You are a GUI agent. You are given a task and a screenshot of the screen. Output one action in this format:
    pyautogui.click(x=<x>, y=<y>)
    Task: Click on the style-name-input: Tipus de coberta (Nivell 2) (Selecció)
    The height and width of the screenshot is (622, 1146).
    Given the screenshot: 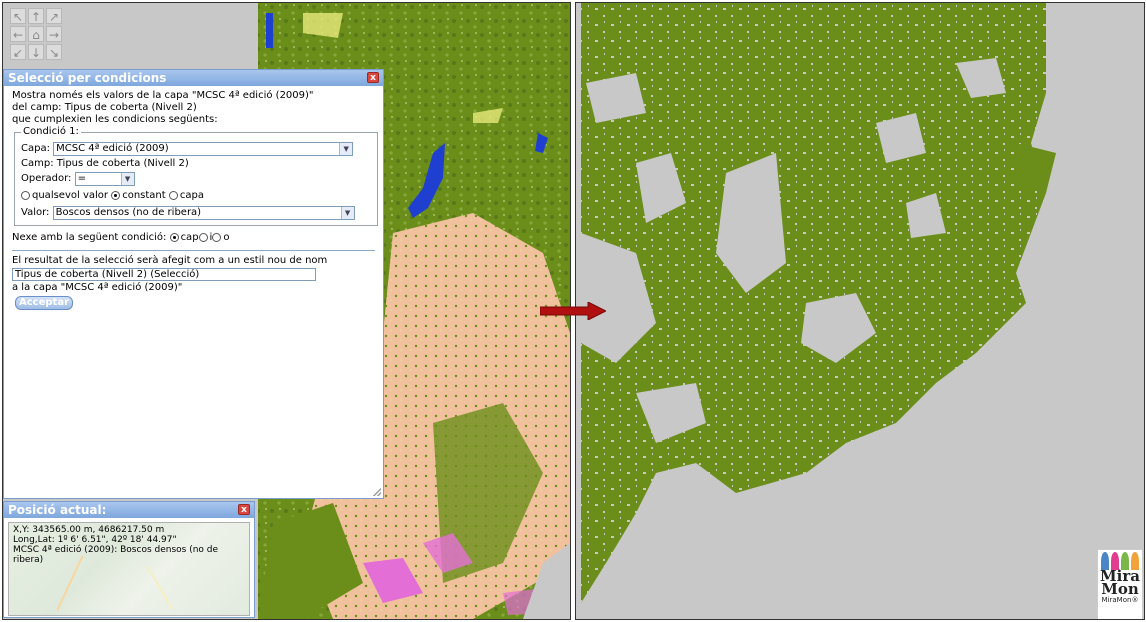 What is the action you would take?
    pyautogui.click(x=164, y=274)
    